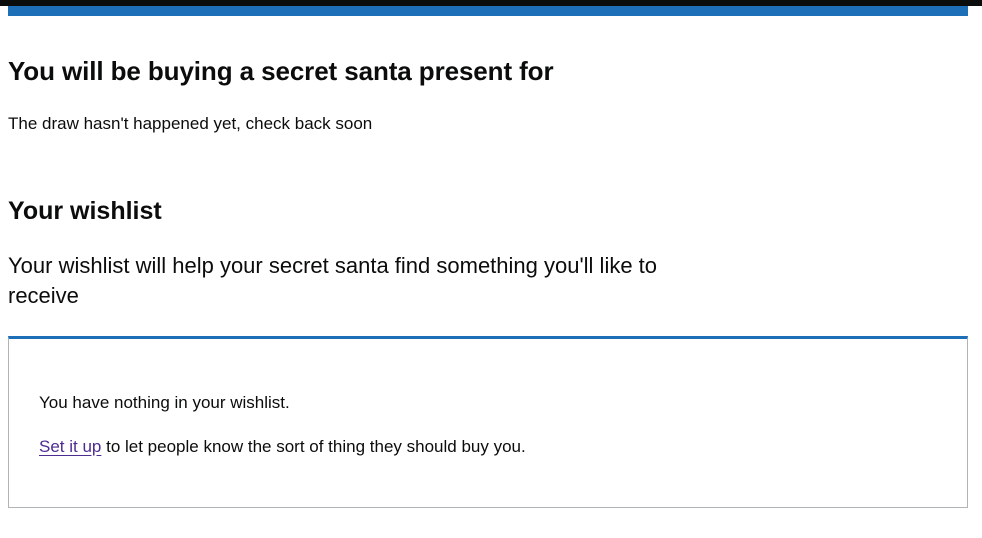 This screenshot has height=538, width=982. Describe the element at coordinates (488, 11) in the screenshot. I see `header-accent-bar` at that location.